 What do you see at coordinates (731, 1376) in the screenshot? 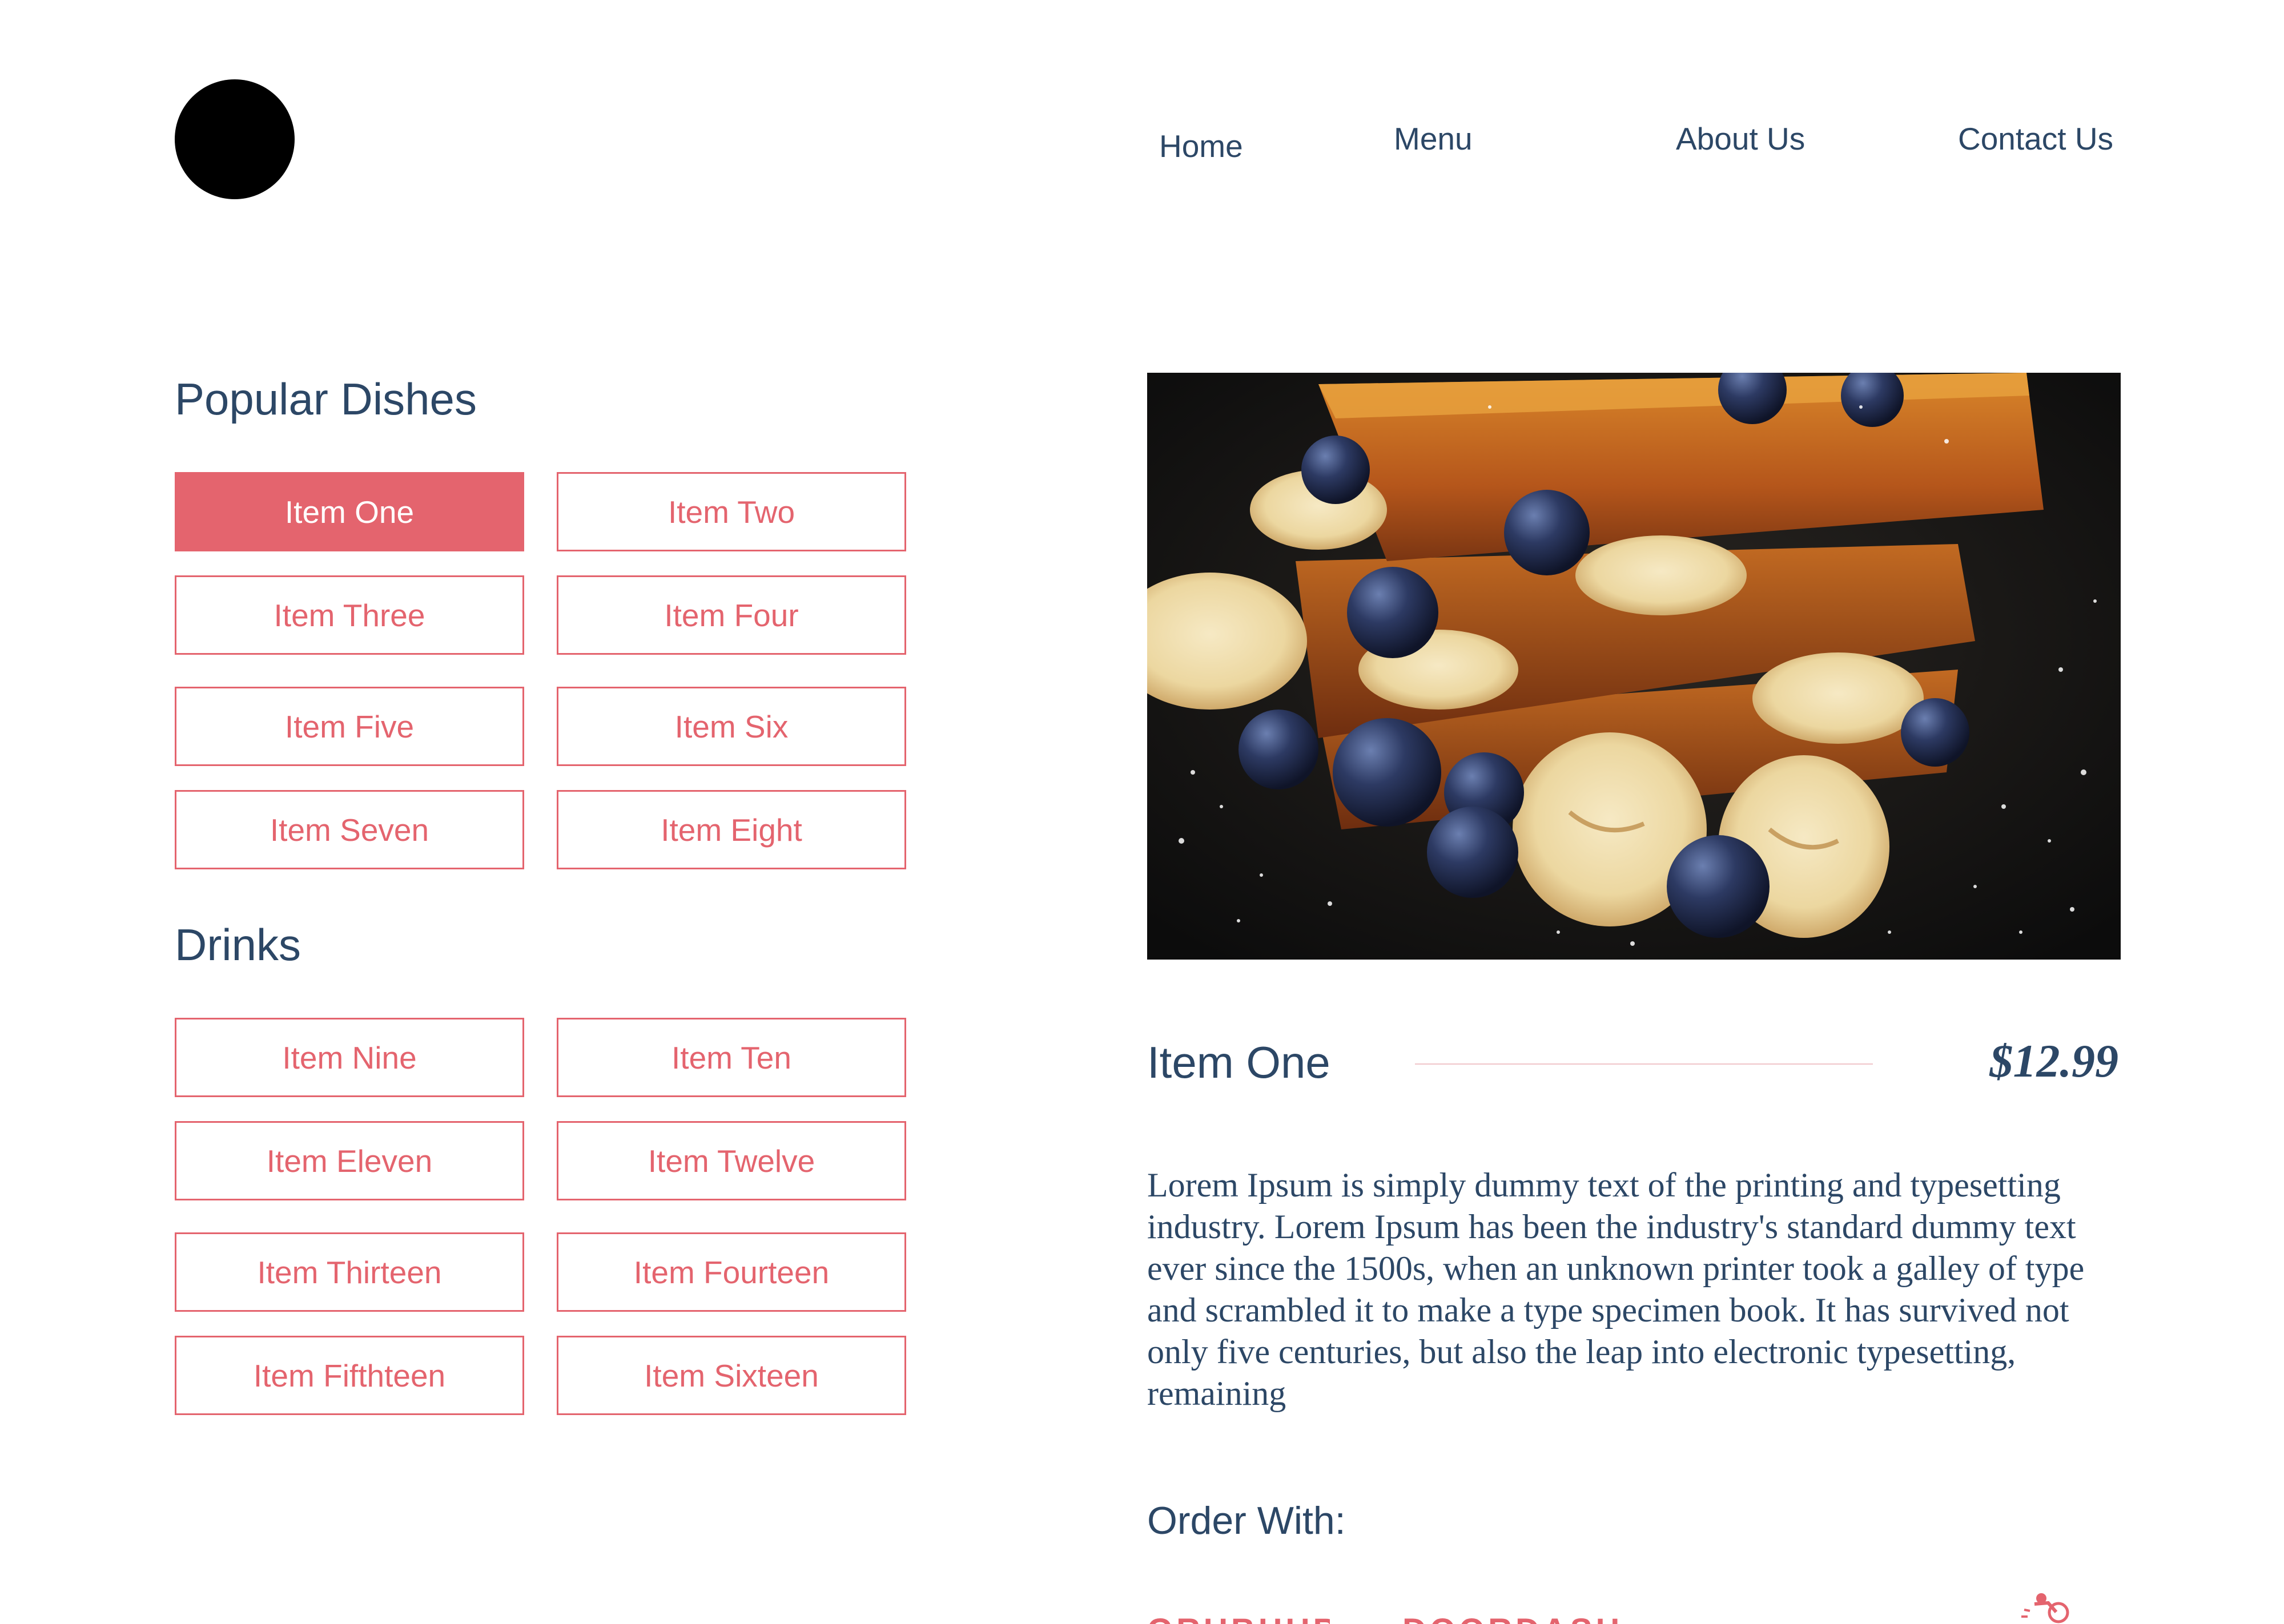
I see `drink-item-button: Item Sixteen` at bounding box center [731, 1376].